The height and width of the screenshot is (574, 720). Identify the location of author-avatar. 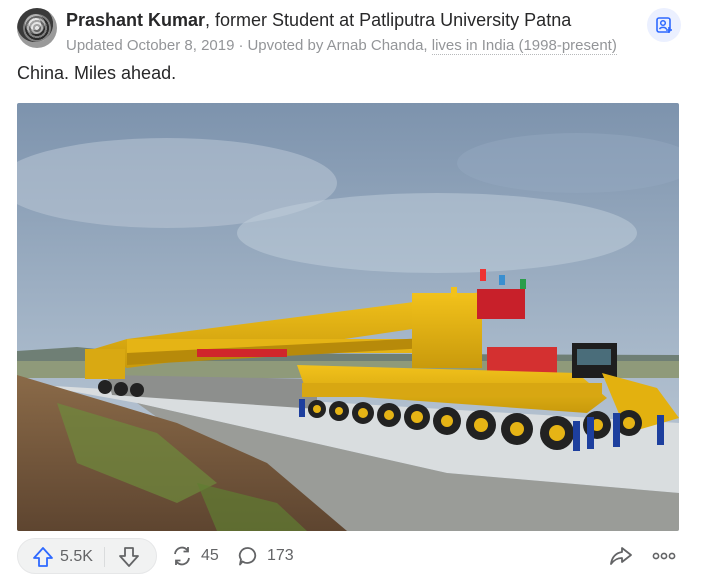
(37, 28).